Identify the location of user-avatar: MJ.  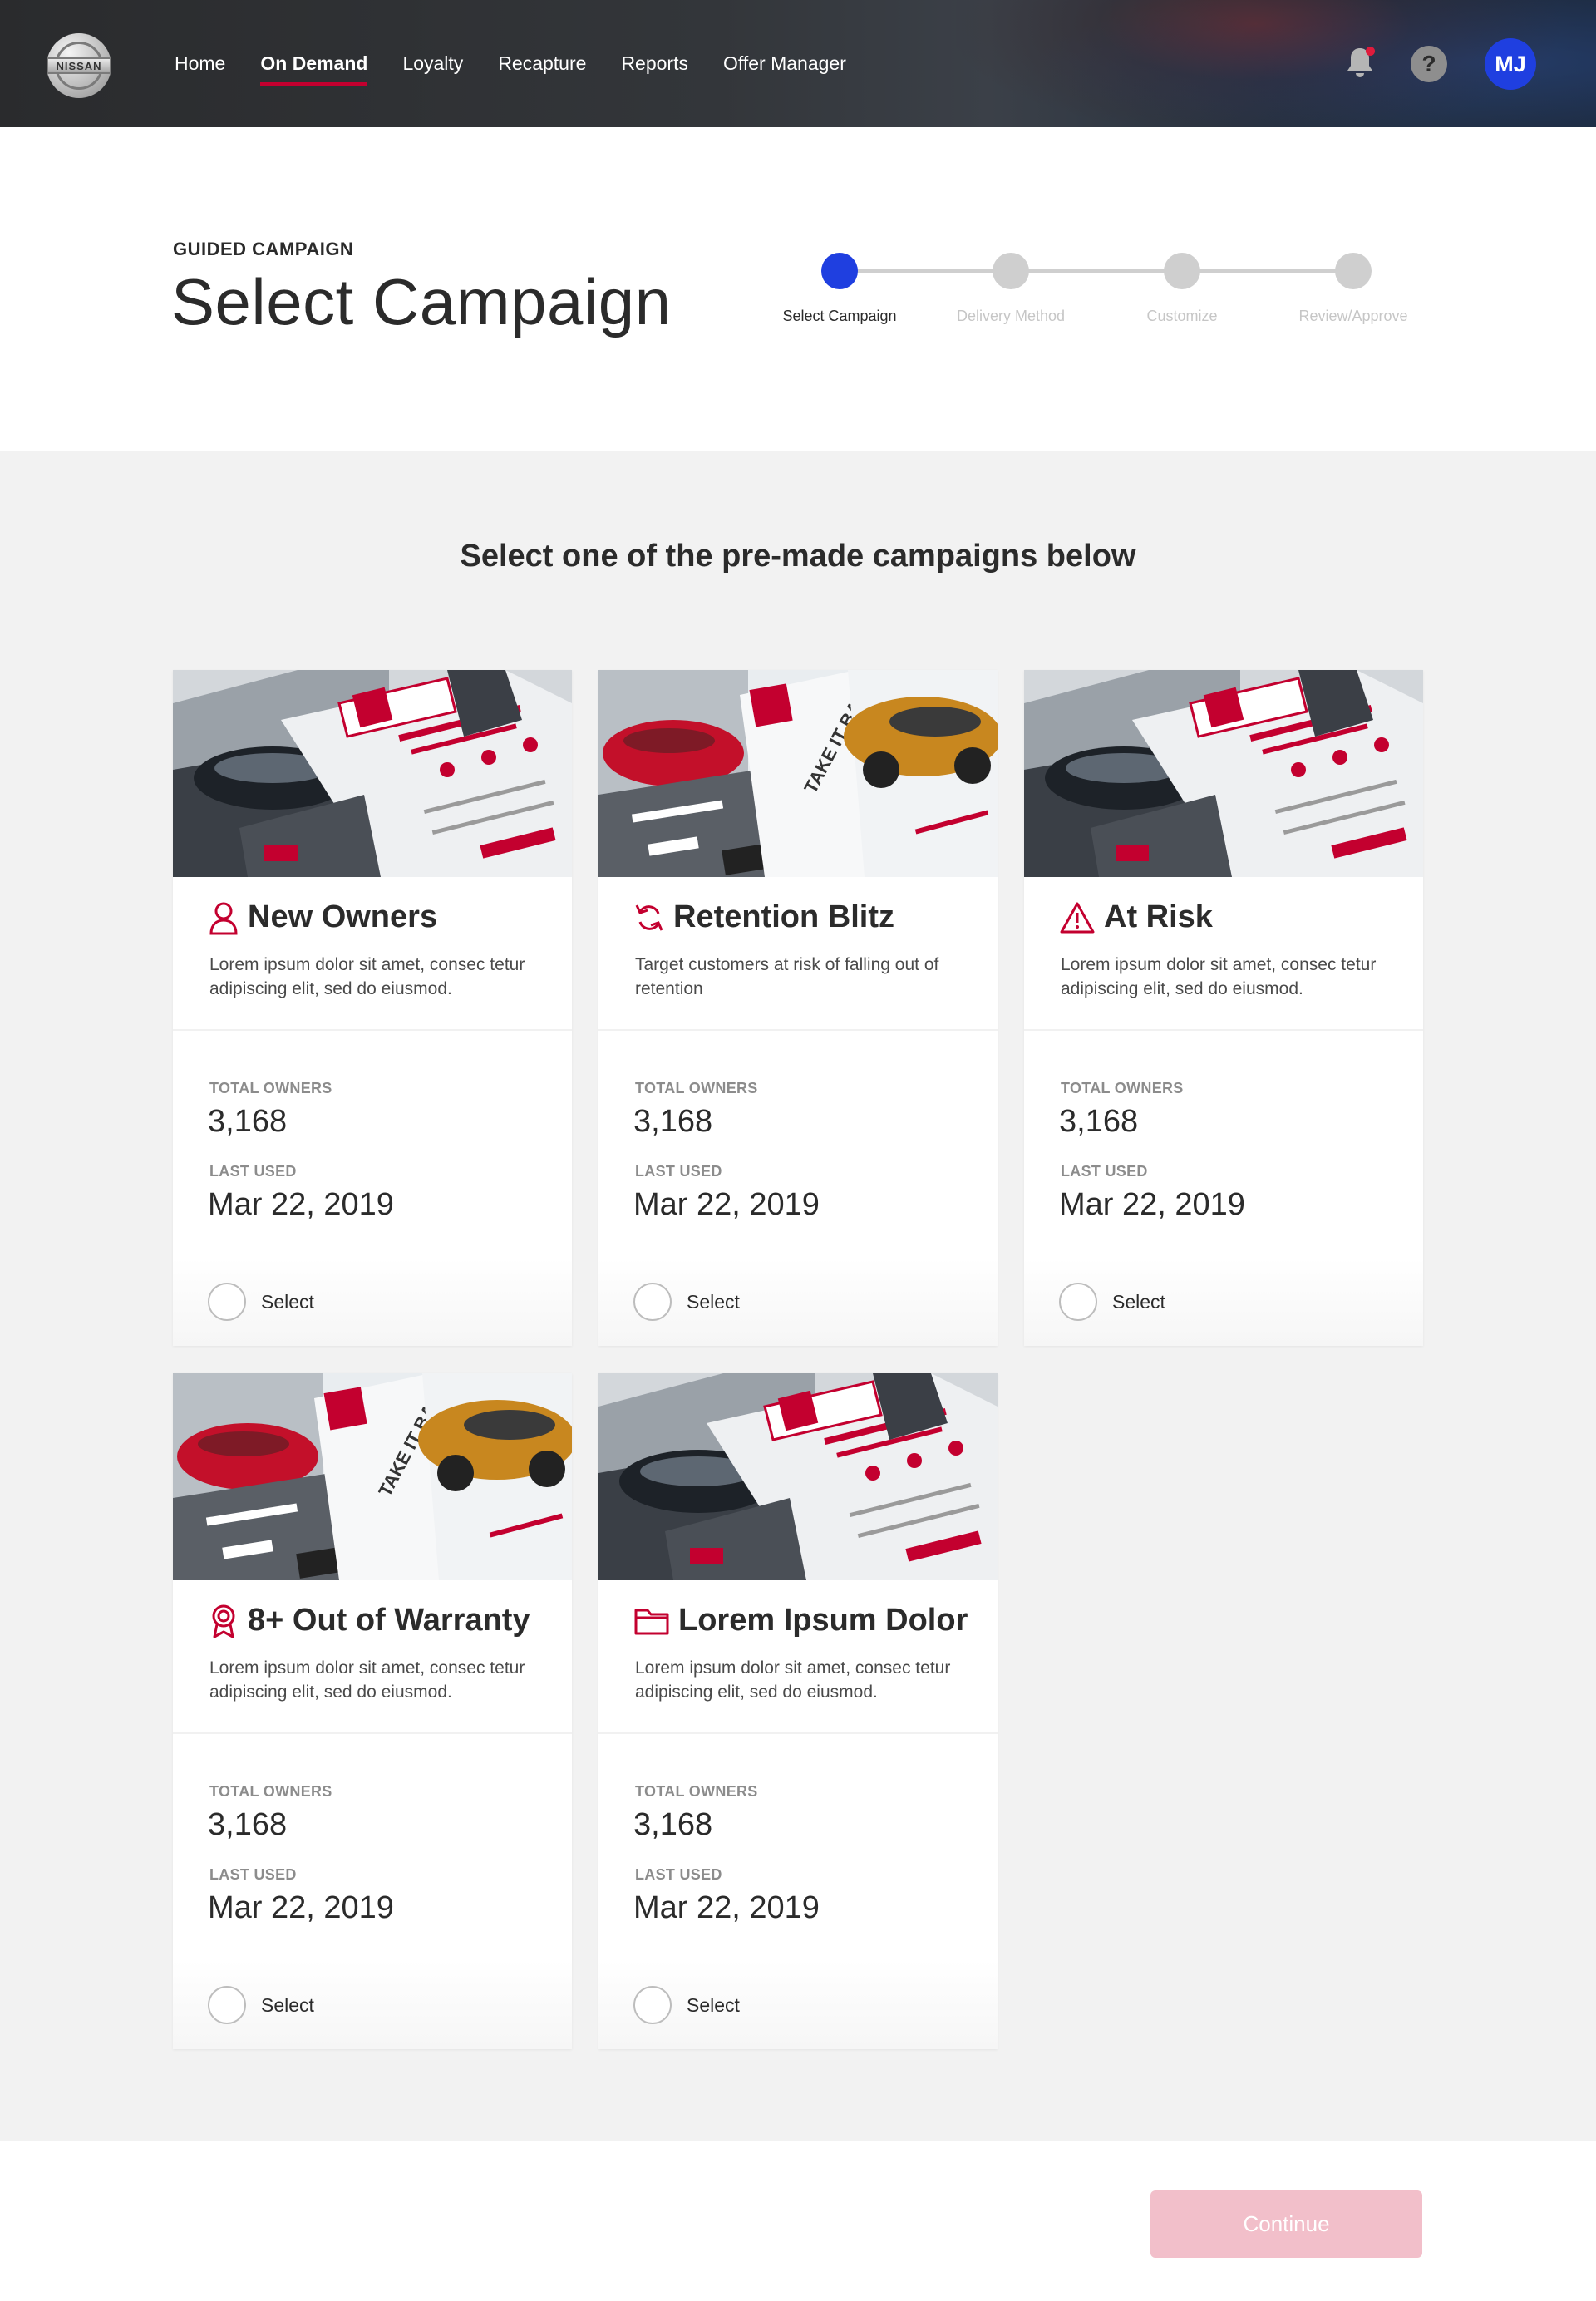
(1510, 64).